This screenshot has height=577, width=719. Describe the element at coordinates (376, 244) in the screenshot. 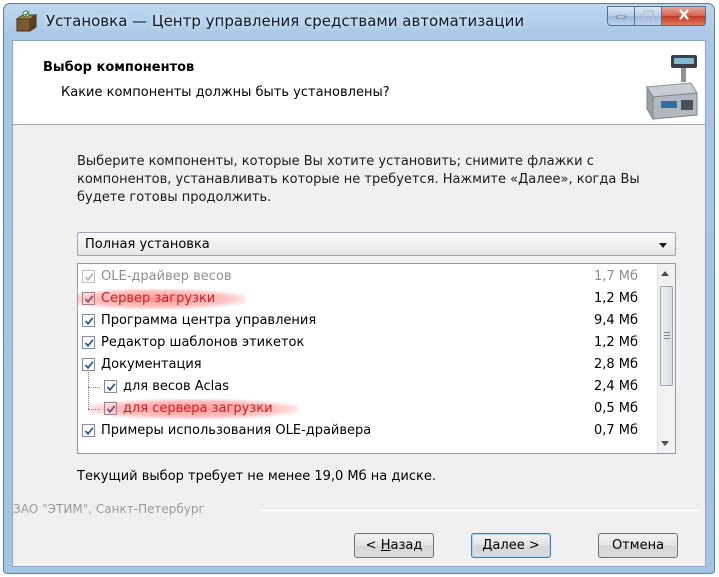

I see `install-type-dropdown: Полная установка` at that location.